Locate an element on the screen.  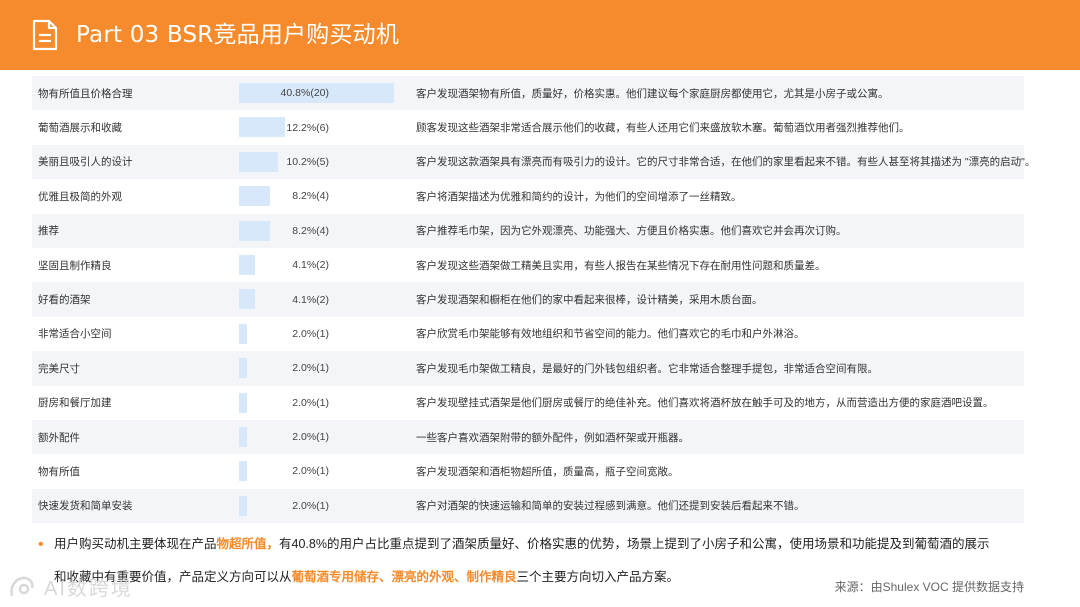
feature-label: 非常适合小空间 is located at coordinates (75, 334).